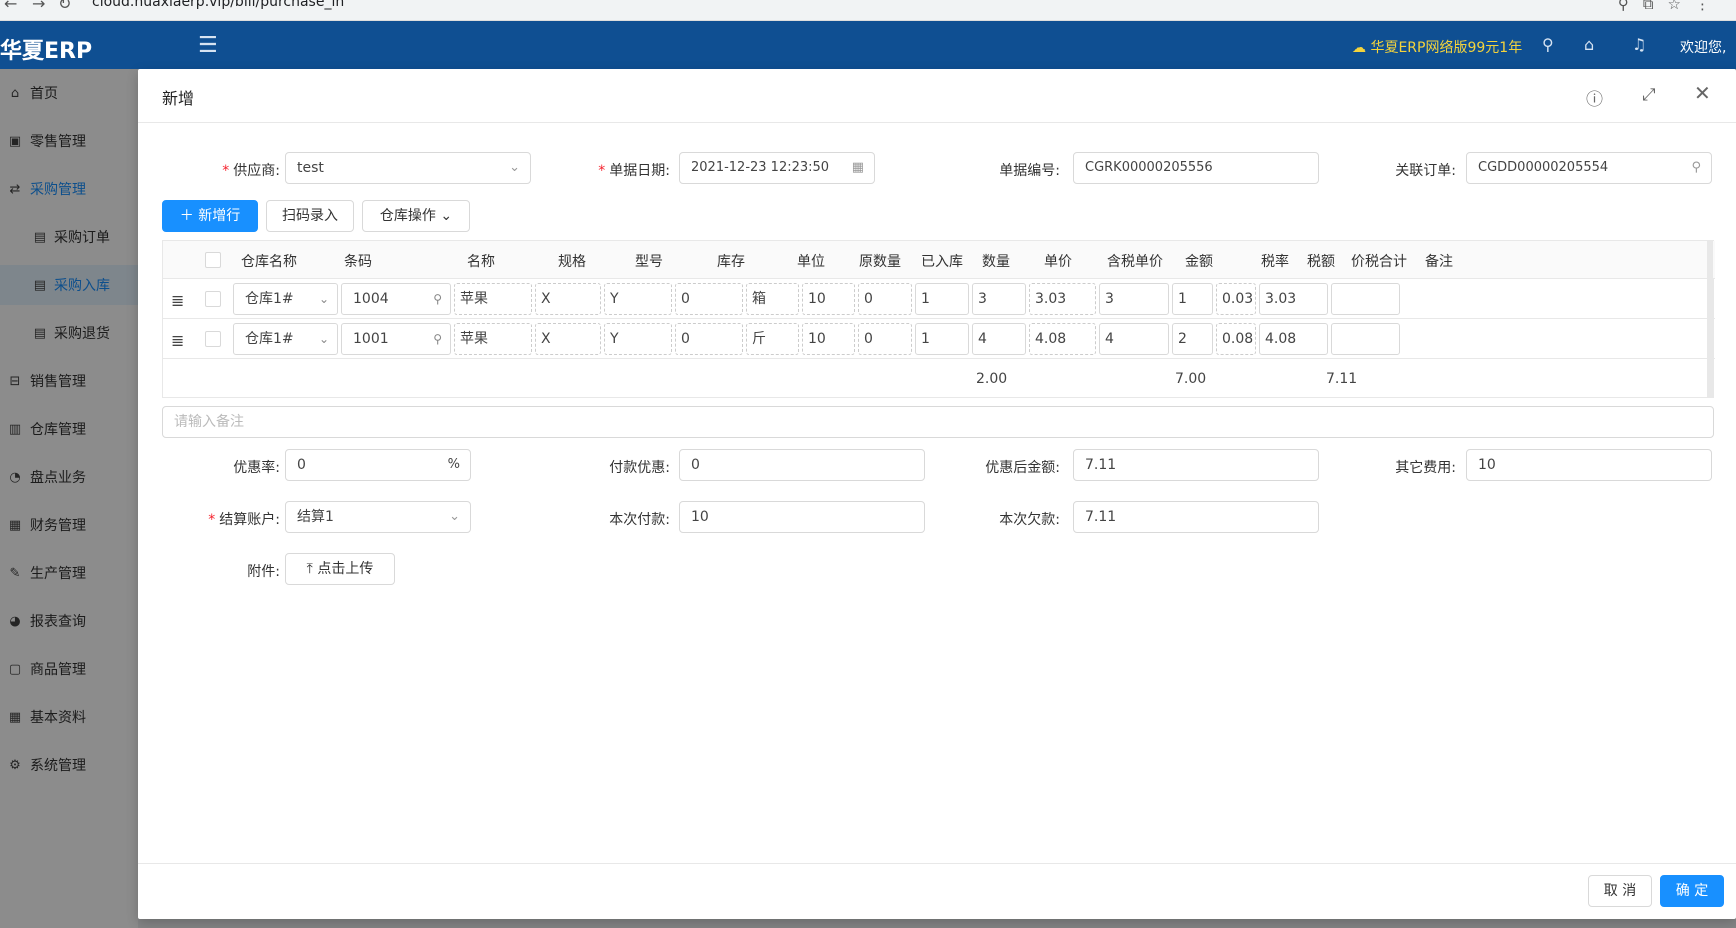 The width and height of the screenshot is (1736, 928). I want to click on promo-link: ☁ 华夏ERP网络版99元1年, so click(1437, 47).